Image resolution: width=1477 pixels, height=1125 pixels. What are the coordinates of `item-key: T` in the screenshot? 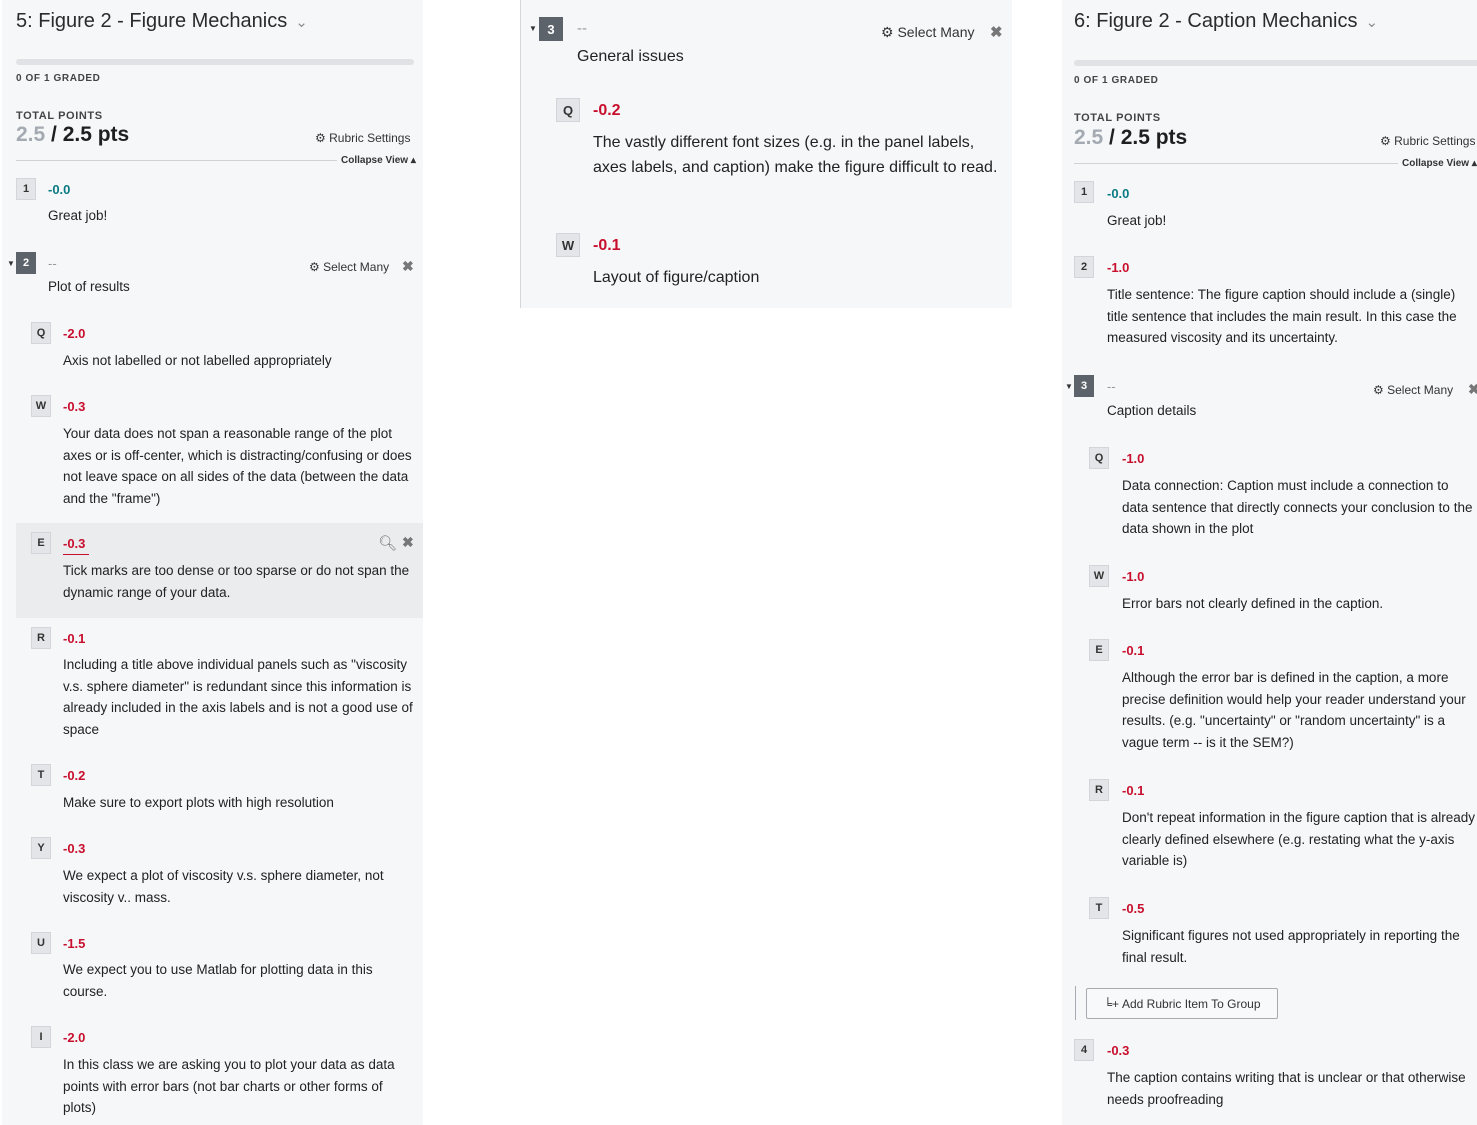 It's located at (41, 775).